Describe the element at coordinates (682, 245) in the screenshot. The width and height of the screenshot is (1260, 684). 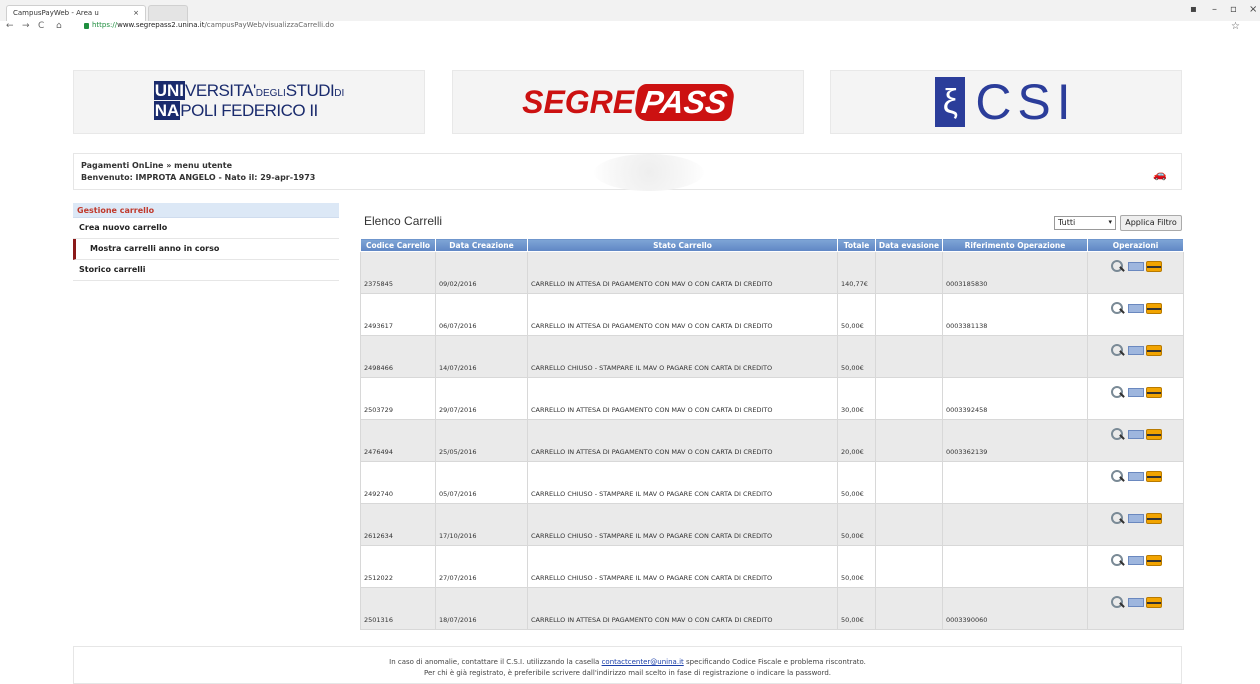
I see `col-stato: Stato Carrello` at that location.